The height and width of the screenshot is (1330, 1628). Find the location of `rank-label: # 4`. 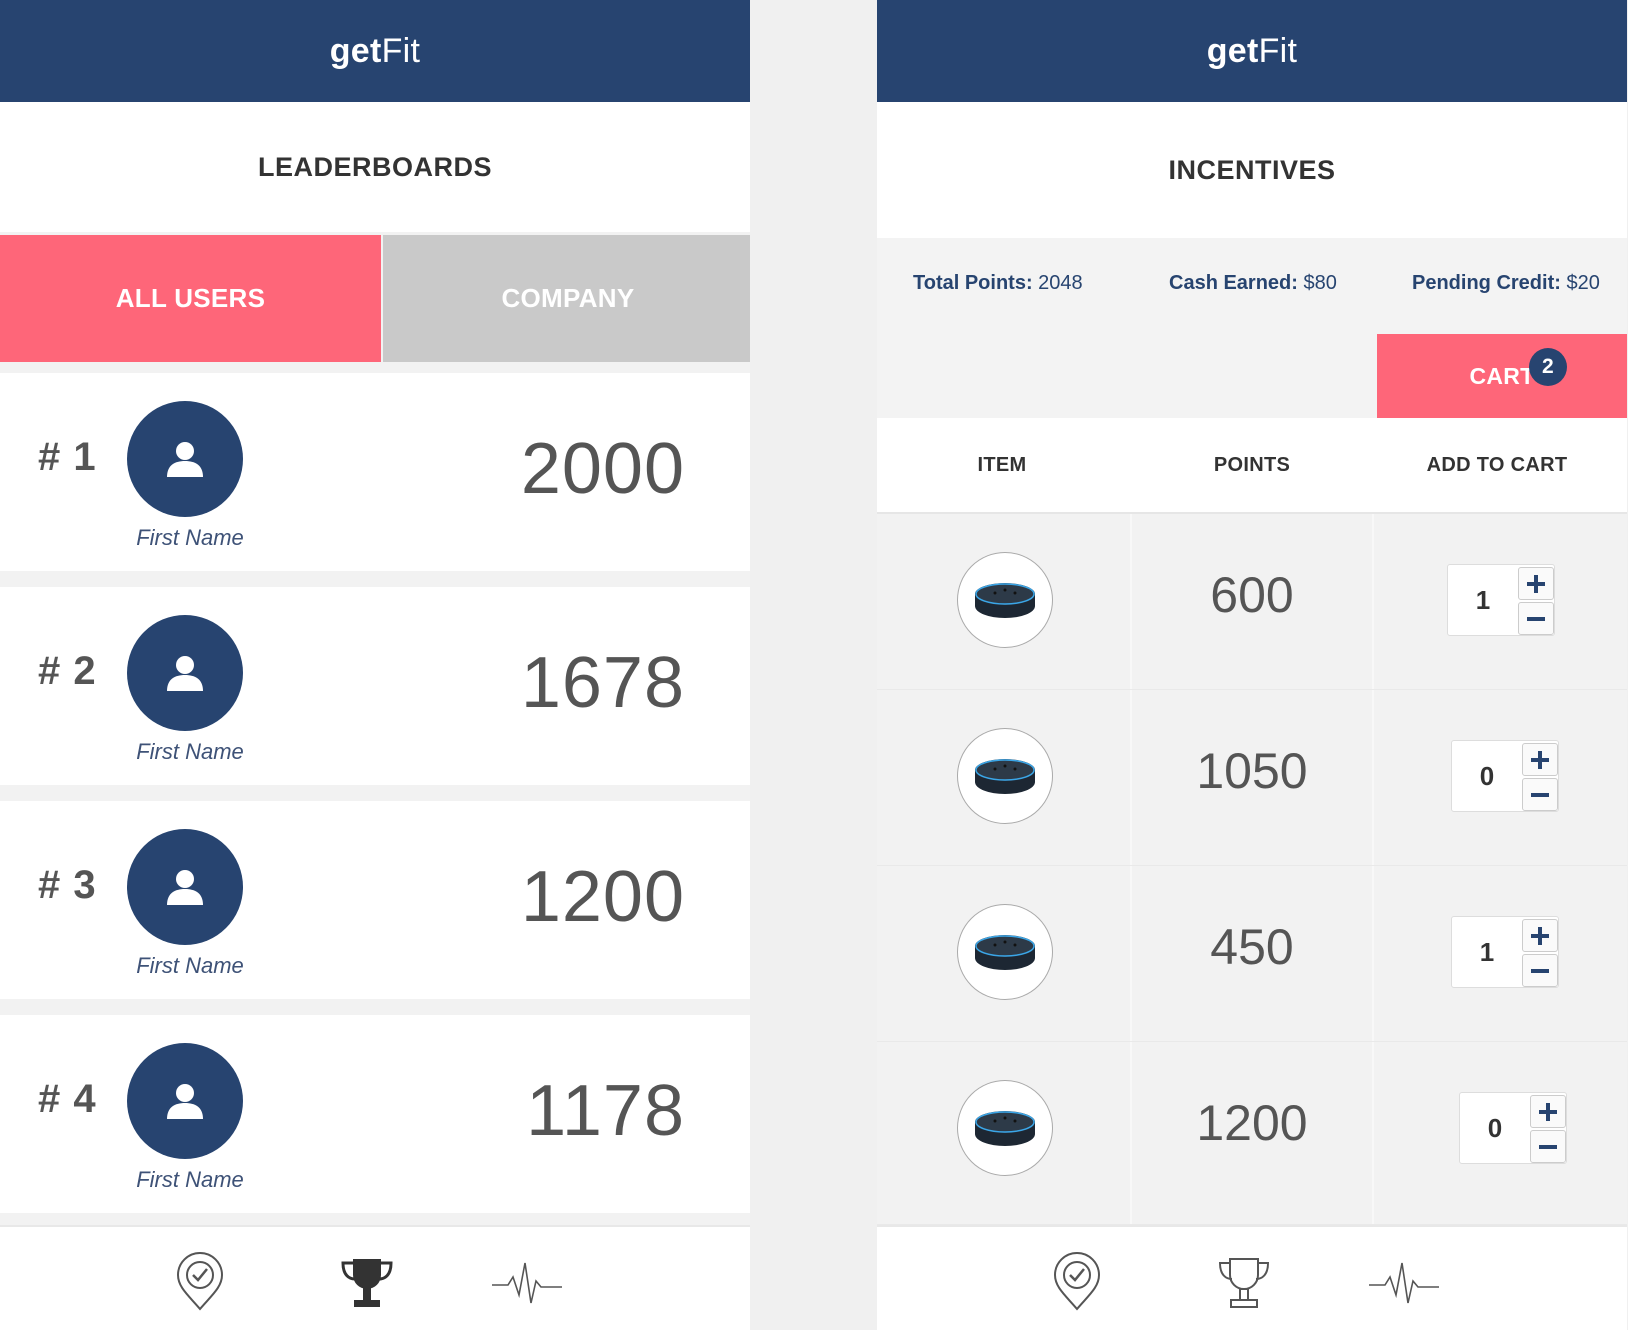

rank-label: # 4 is located at coordinates (67, 1099).